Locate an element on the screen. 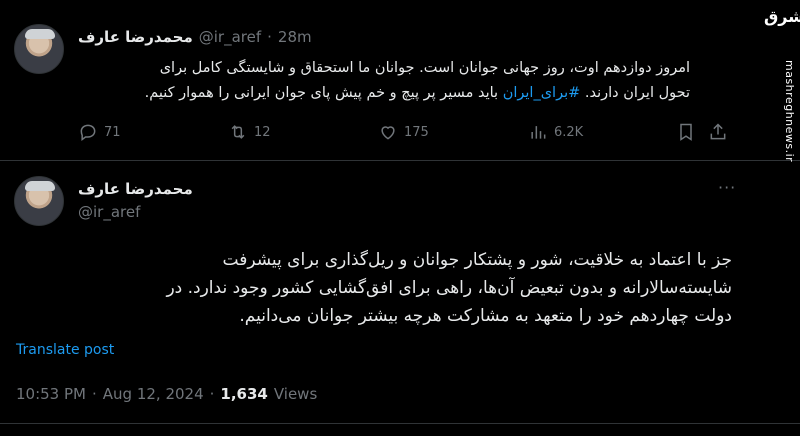  more-options-icon: ··· is located at coordinates (727, 187).